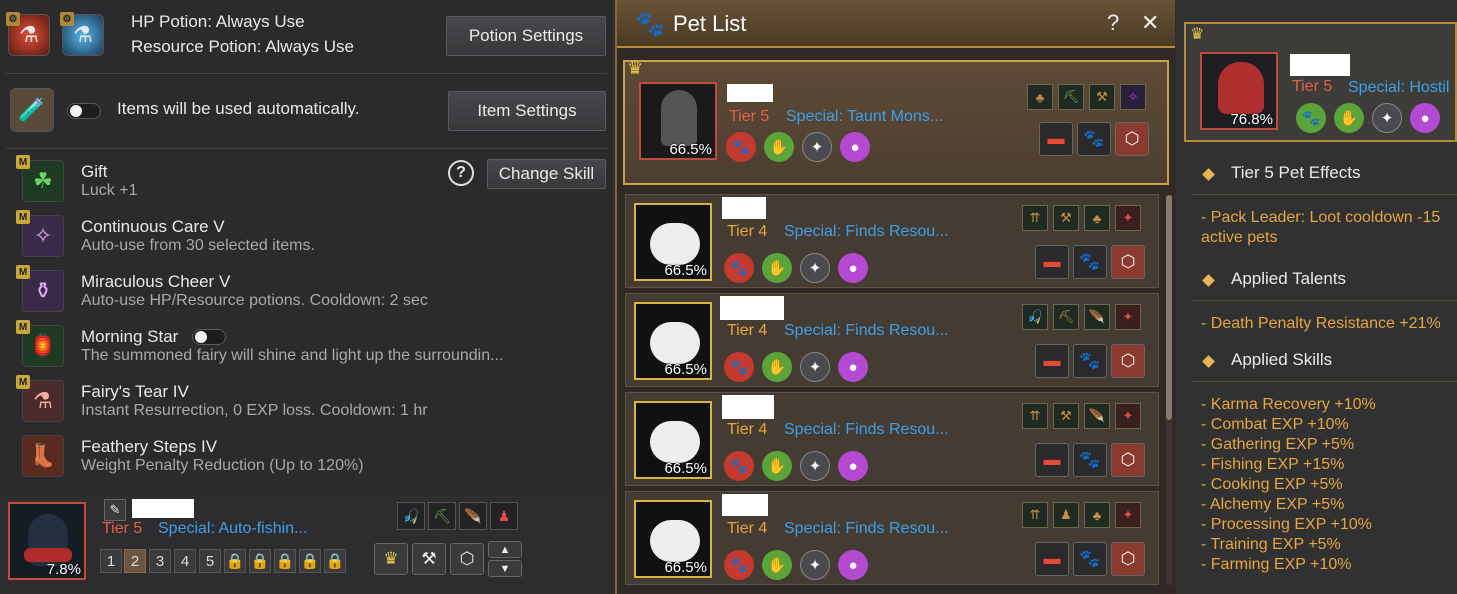  I want to click on slot-button: 4, so click(185, 561).